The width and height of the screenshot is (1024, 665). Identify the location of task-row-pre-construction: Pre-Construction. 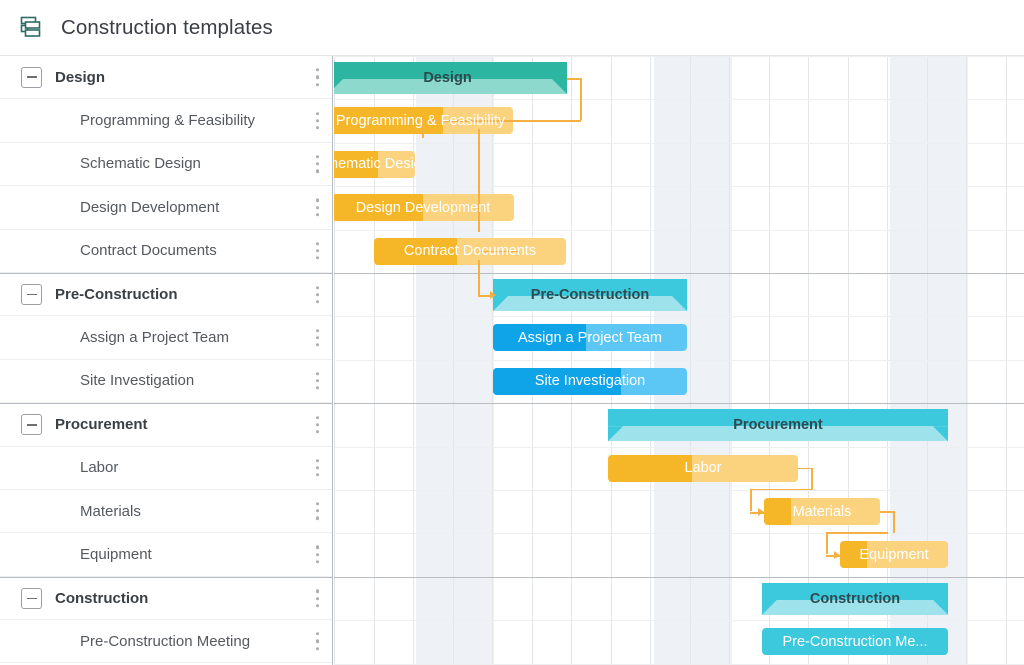
(166, 294).